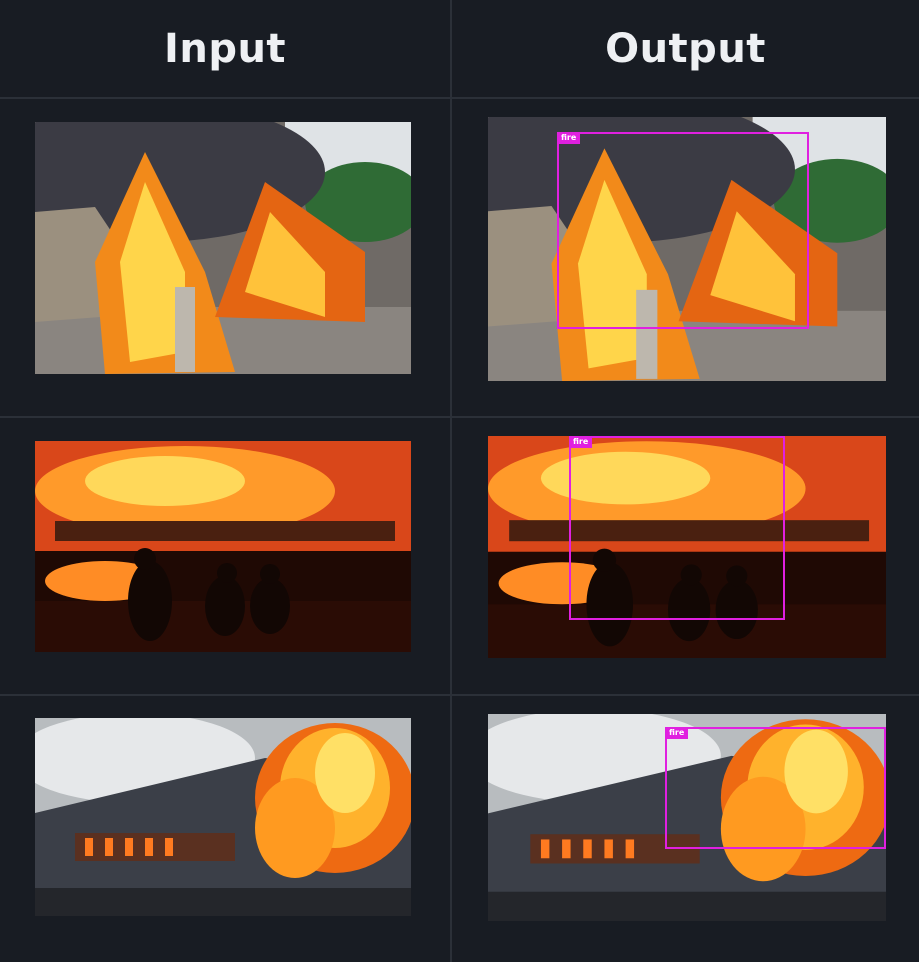  What do you see at coordinates (223, 248) in the screenshot?
I see `input-image-huts` at bounding box center [223, 248].